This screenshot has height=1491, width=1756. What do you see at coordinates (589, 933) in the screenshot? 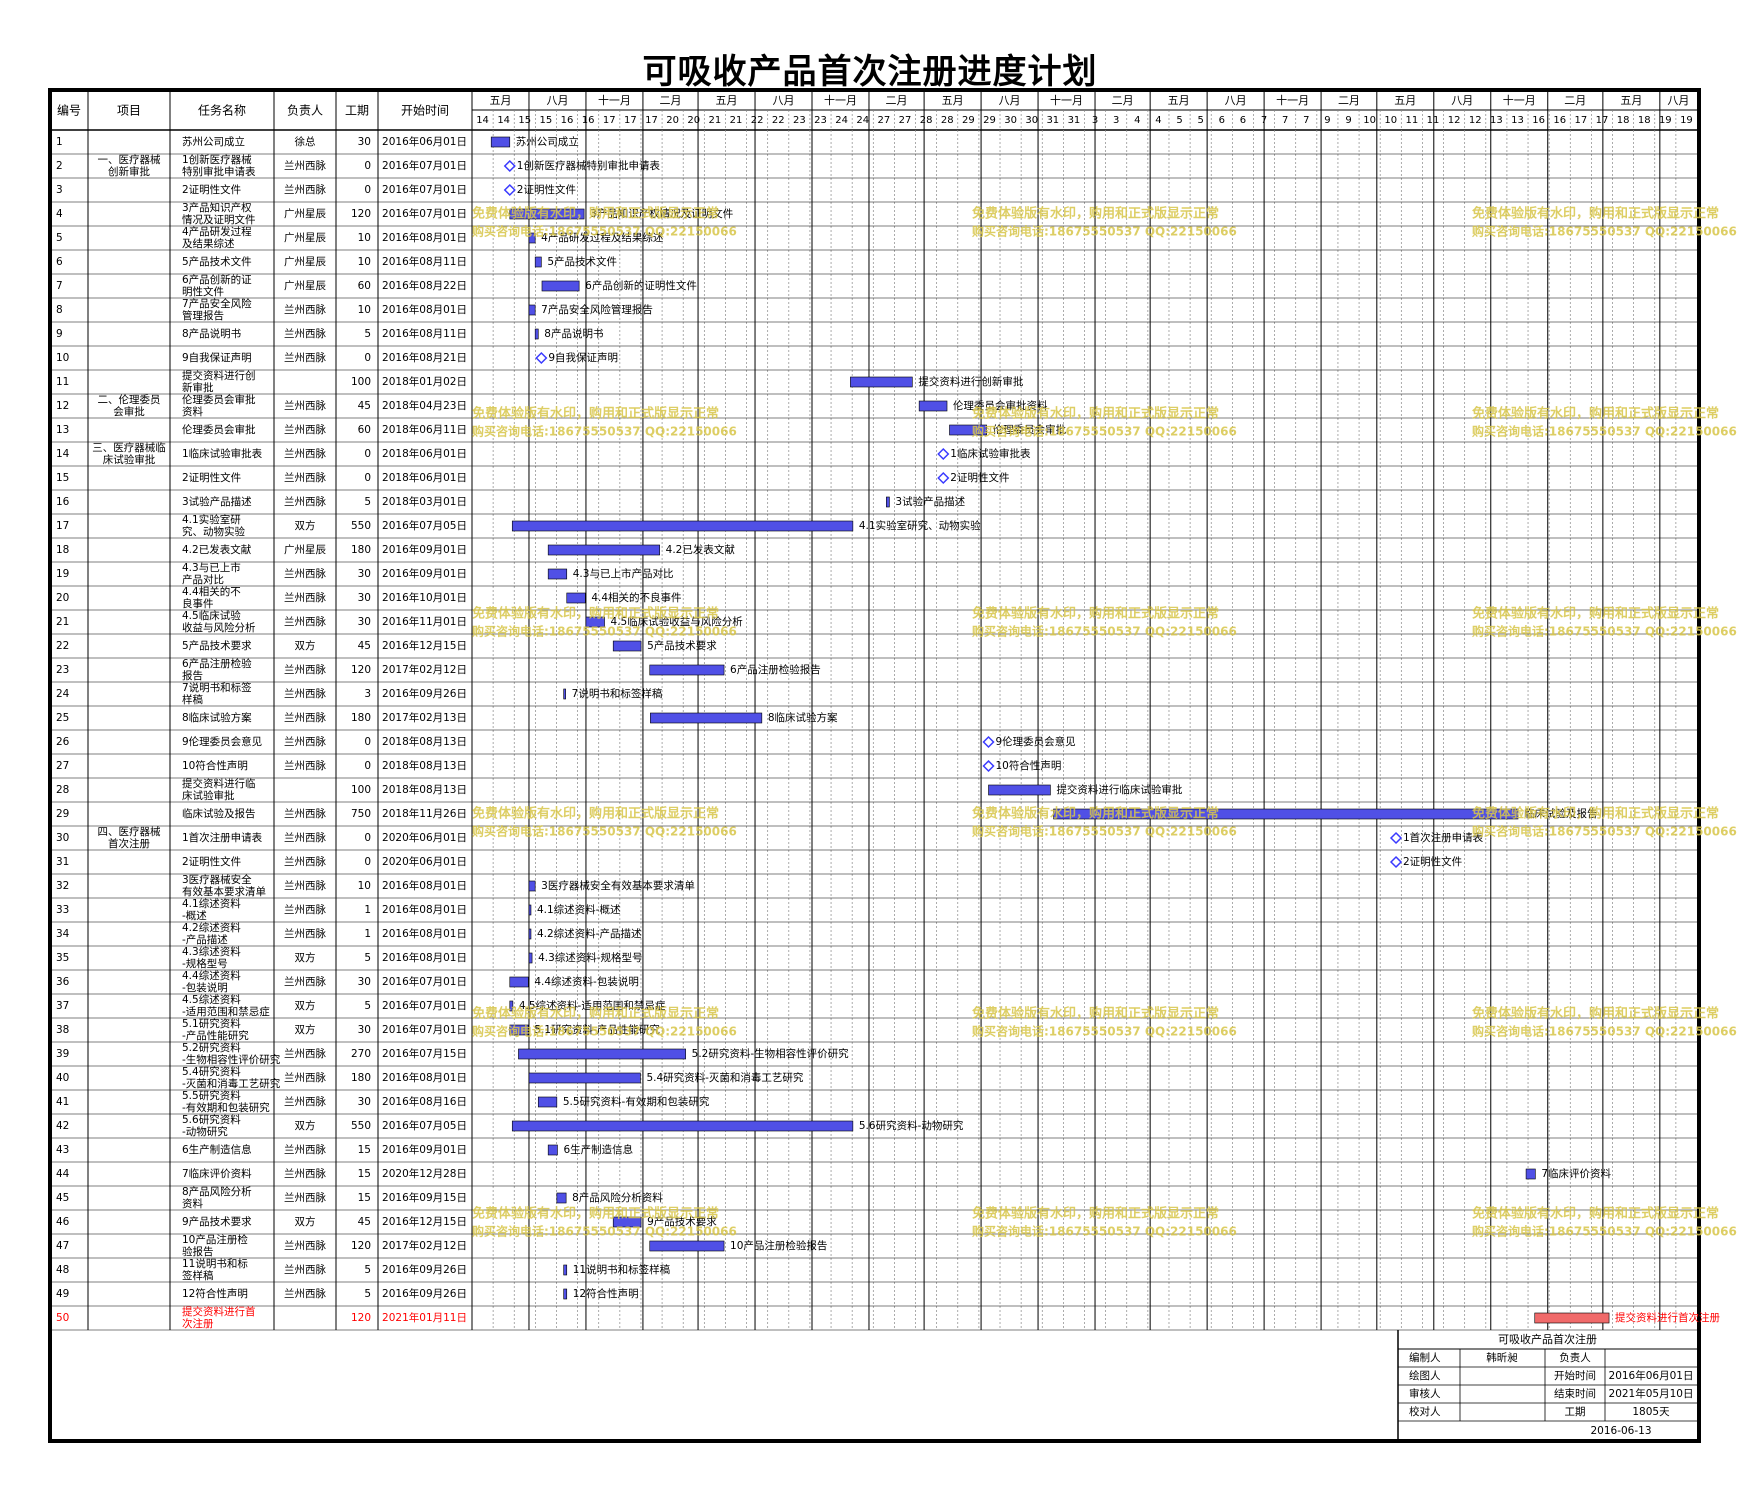
I see `bar-label: 4.2综述资料-产品描述` at bounding box center [589, 933].